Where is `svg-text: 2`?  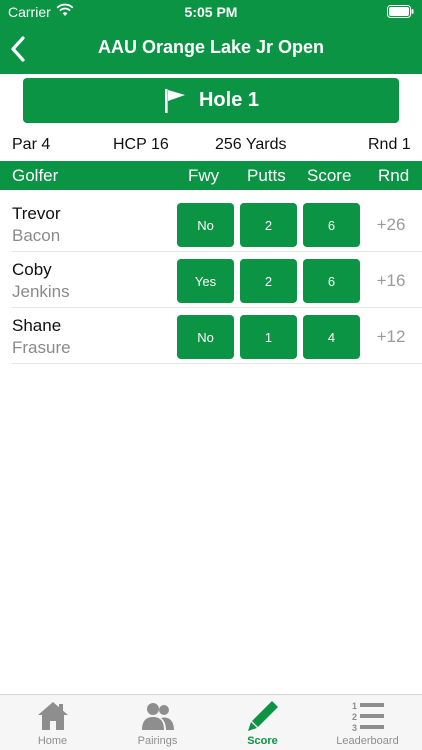 svg-text: 2 is located at coordinates (354, 717).